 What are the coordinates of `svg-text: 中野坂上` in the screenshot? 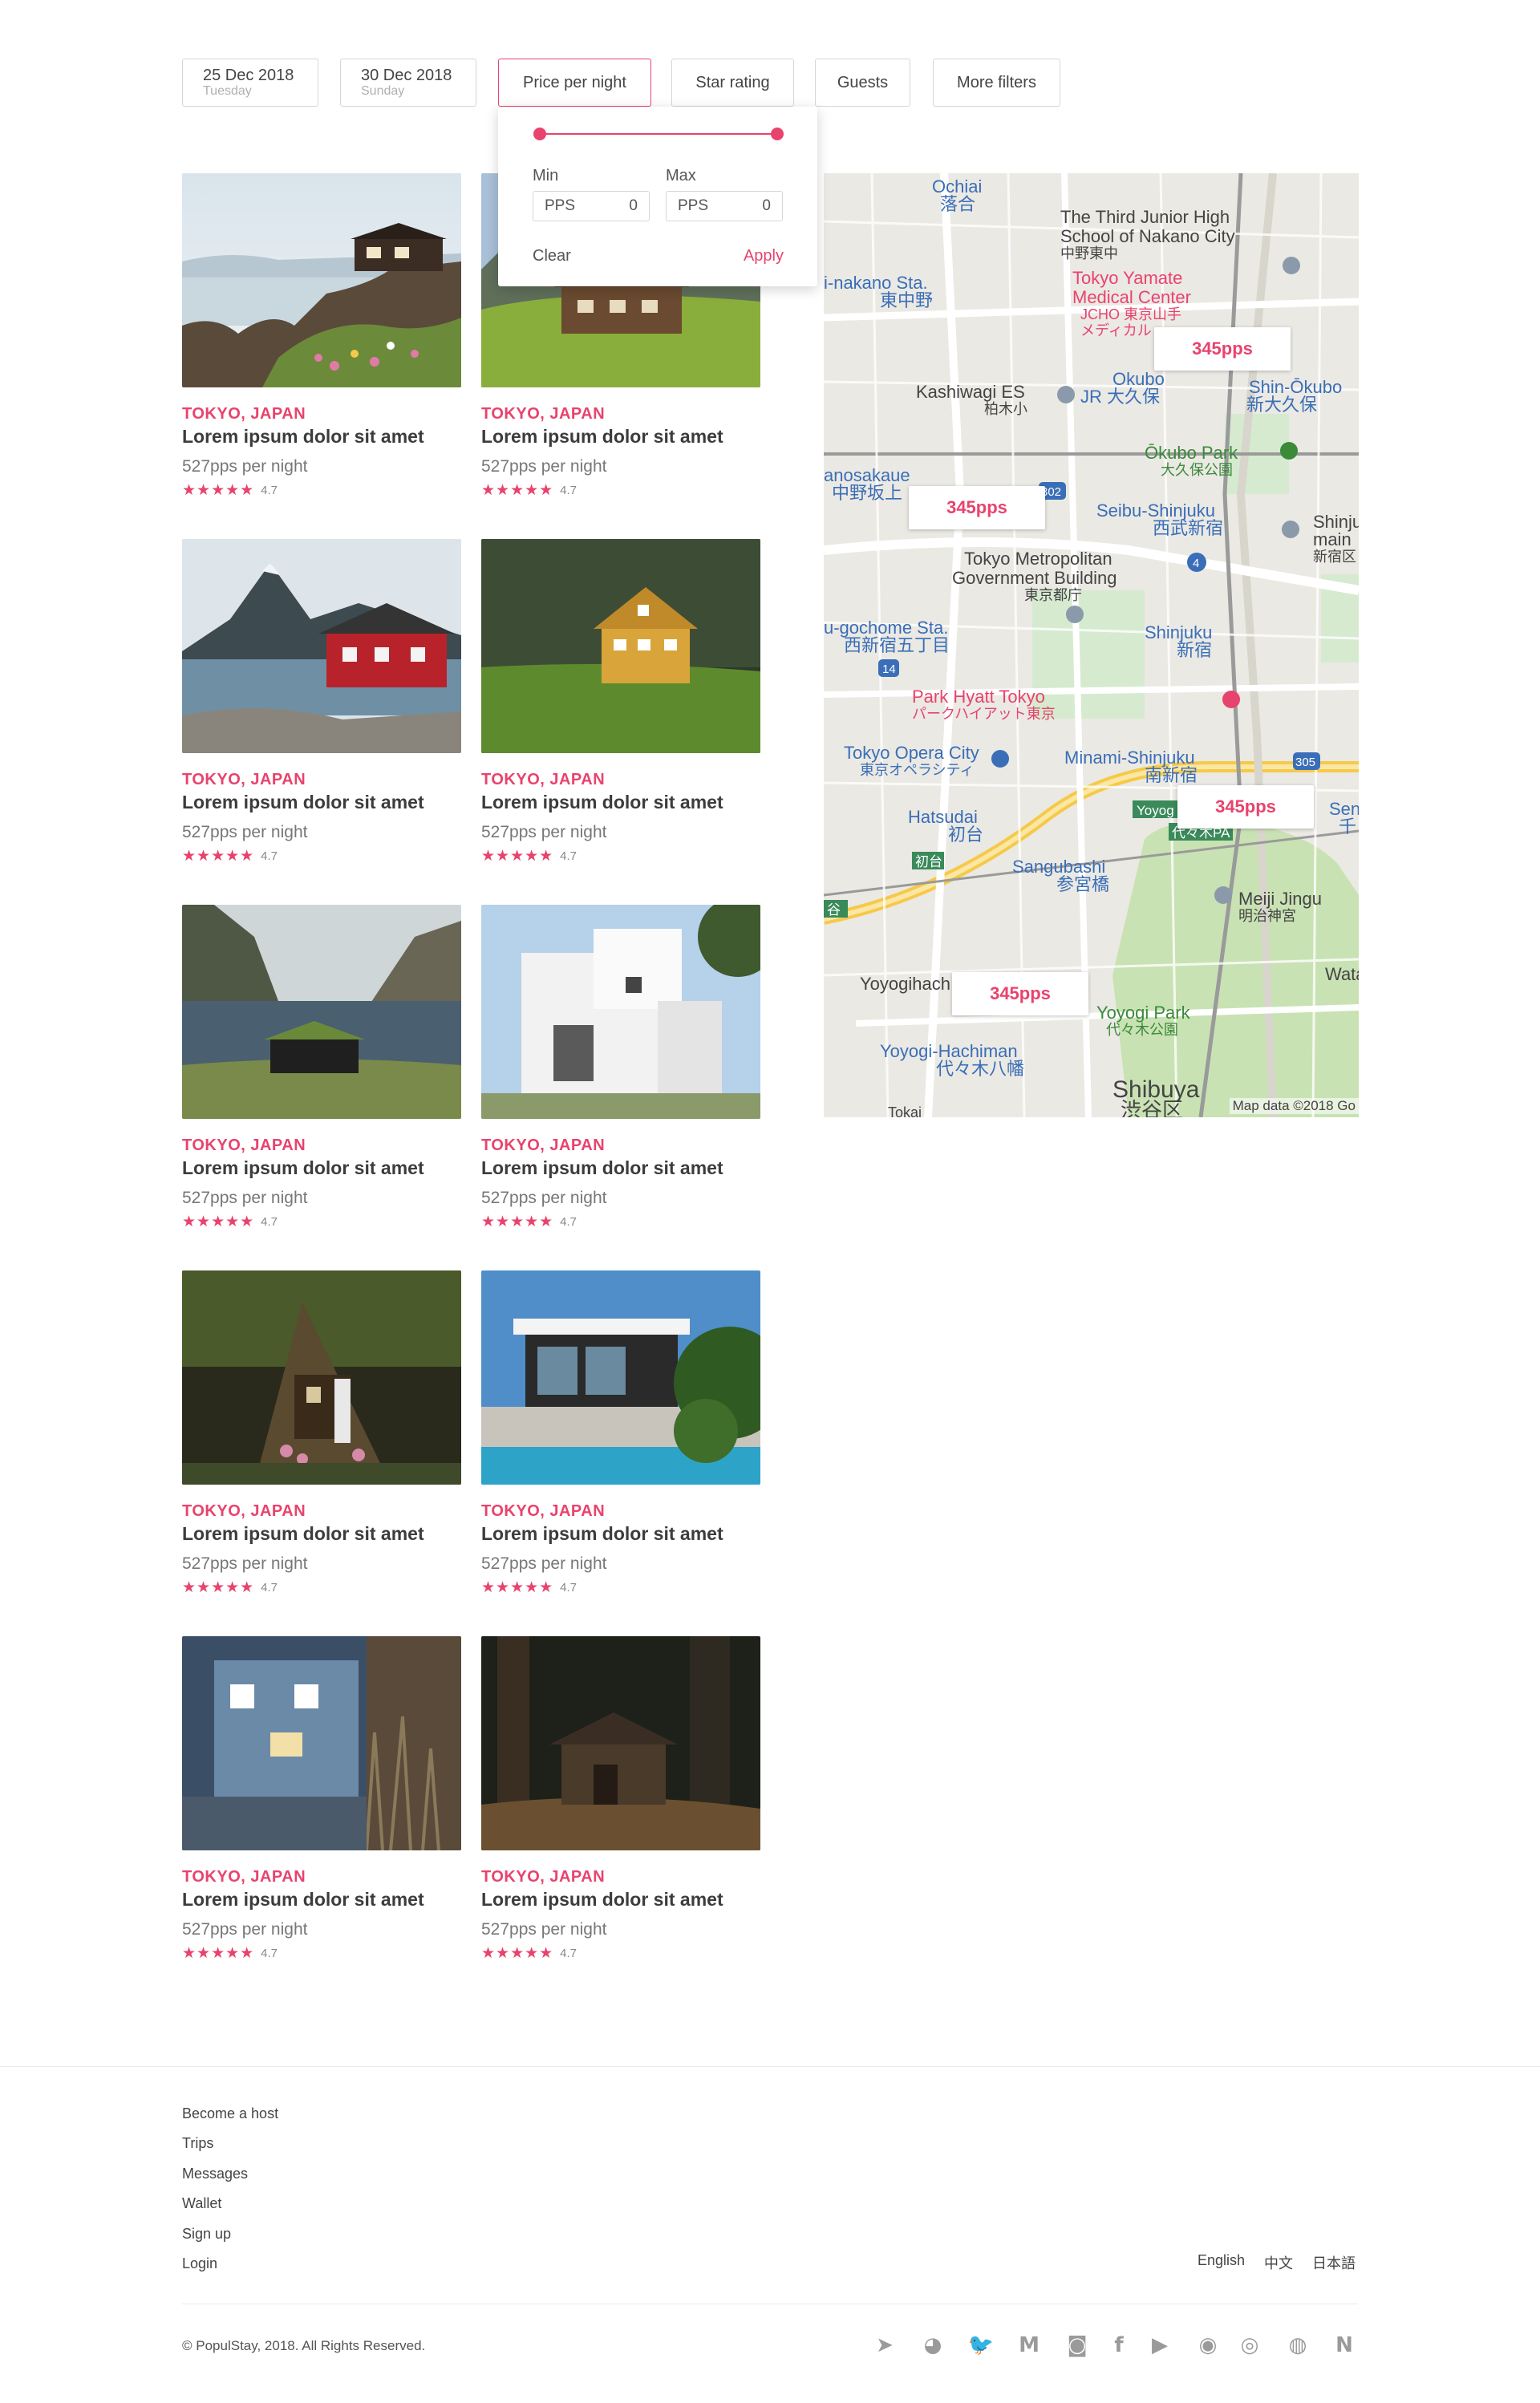 It's located at (867, 493).